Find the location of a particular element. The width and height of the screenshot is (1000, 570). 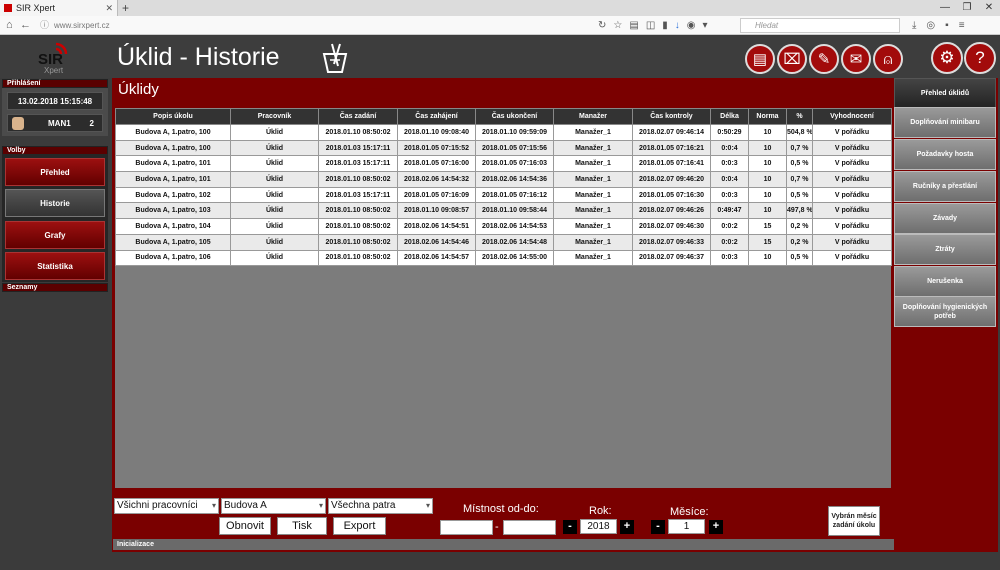

reload-icon: ↻ is located at coordinates (602, 25).